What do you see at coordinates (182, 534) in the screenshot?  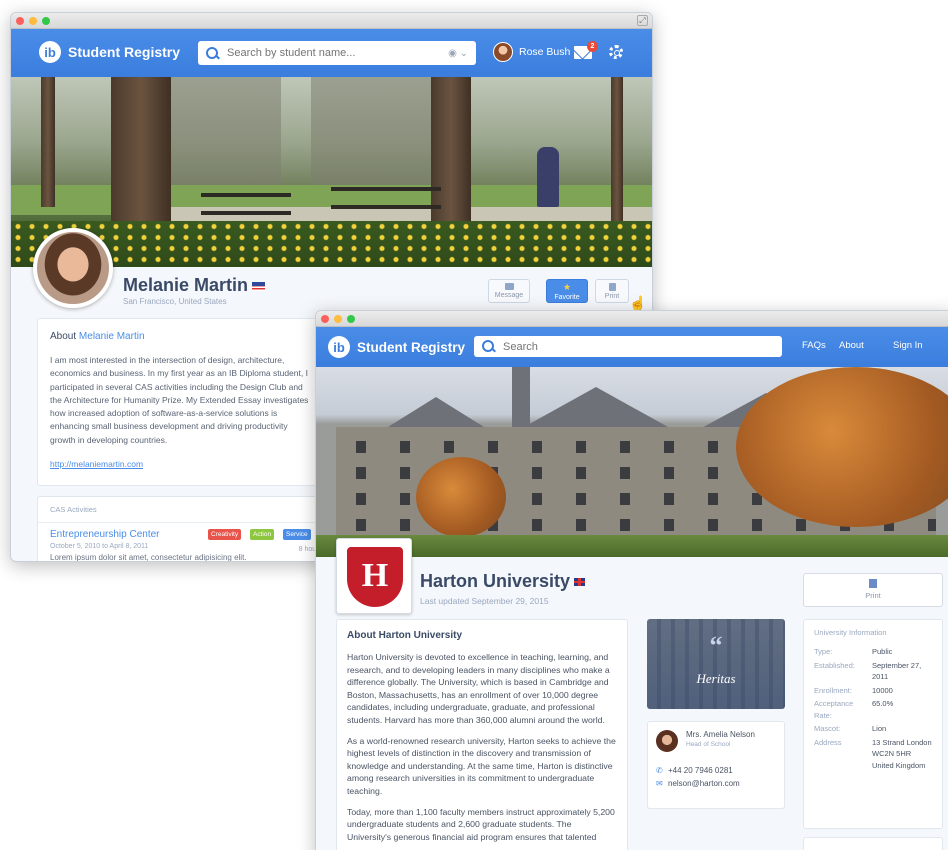 I see `activity-name: Entrepreneurship Center` at bounding box center [182, 534].